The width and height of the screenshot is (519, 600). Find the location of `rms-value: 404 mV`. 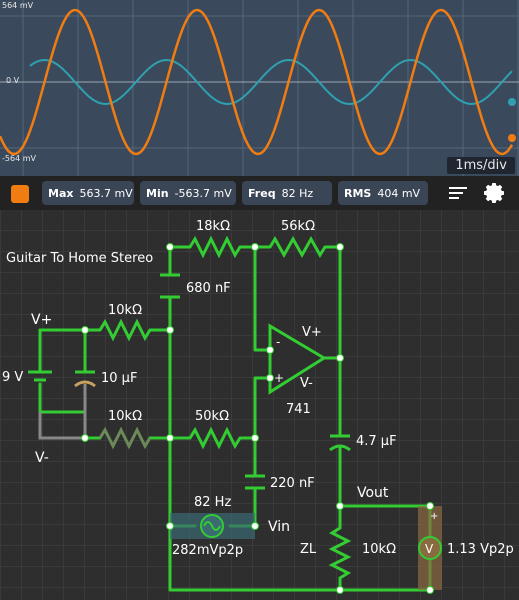

rms-value: 404 mV is located at coordinates (399, 193).